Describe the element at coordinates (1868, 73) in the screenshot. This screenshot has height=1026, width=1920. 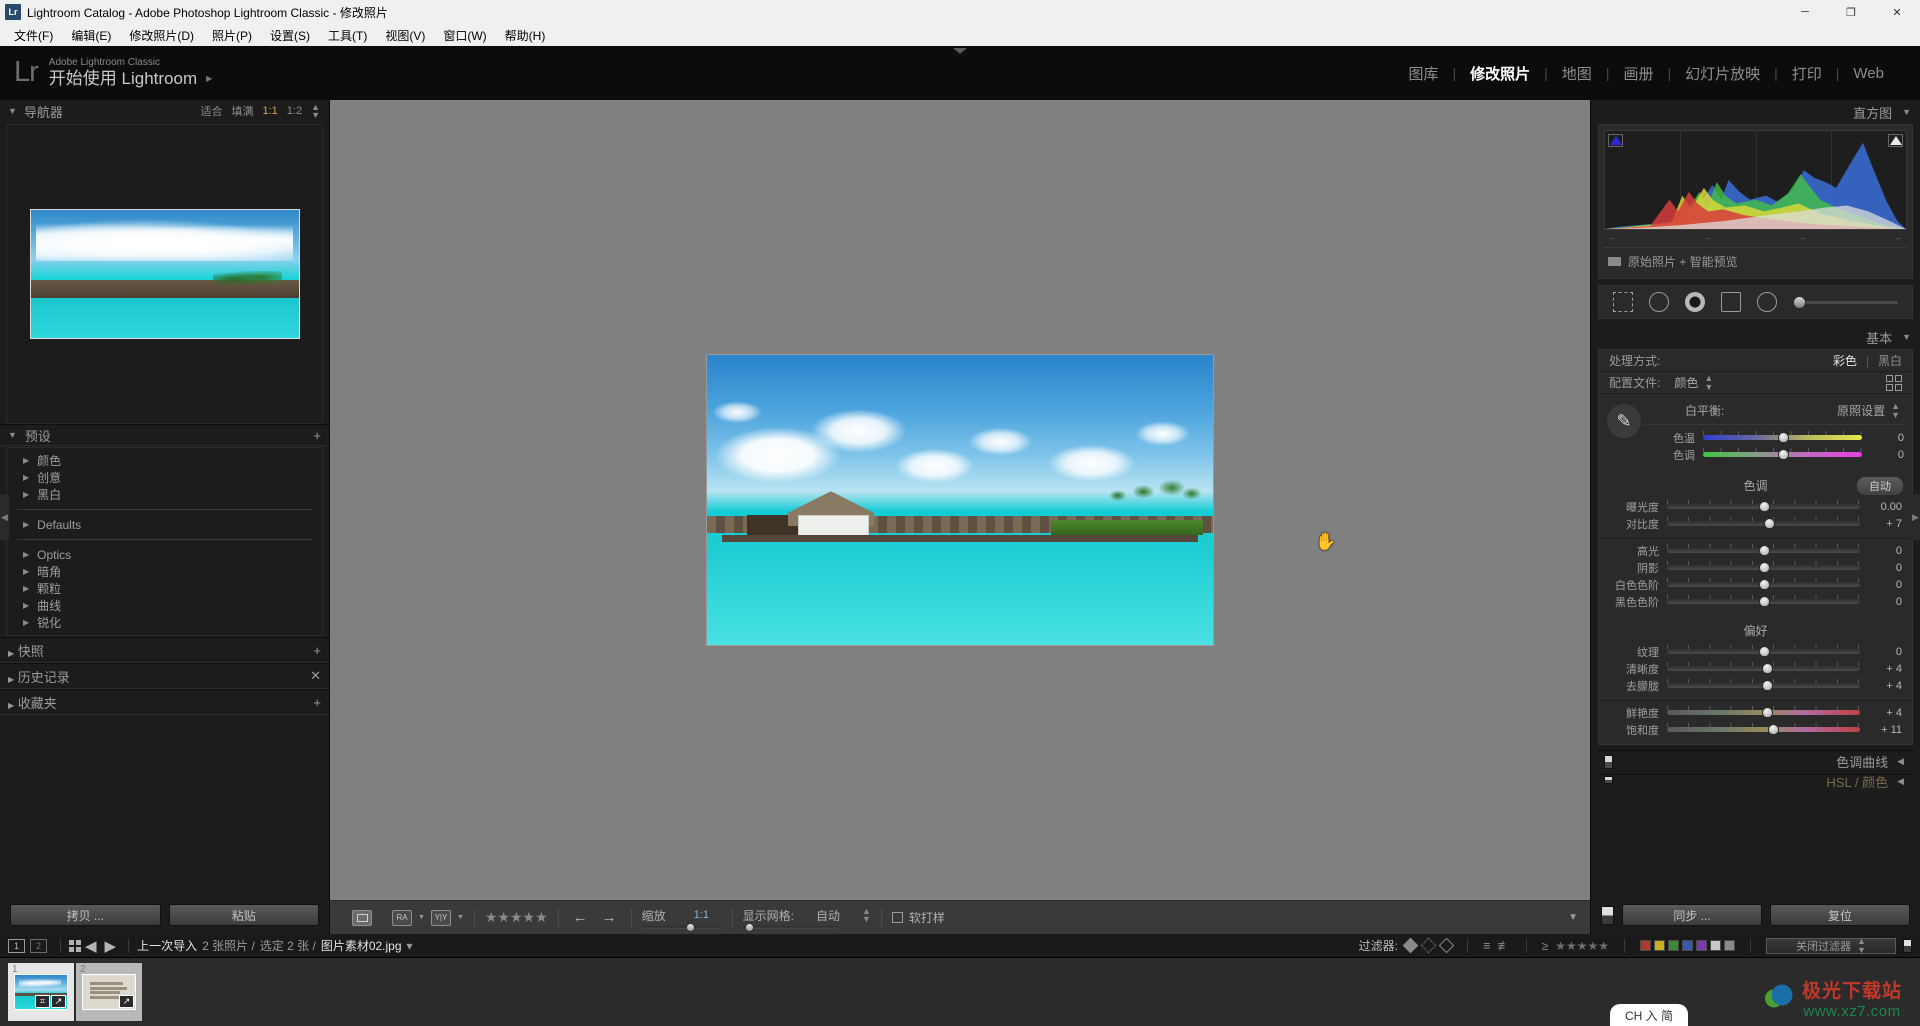
I see `module-web: Web` at that location.